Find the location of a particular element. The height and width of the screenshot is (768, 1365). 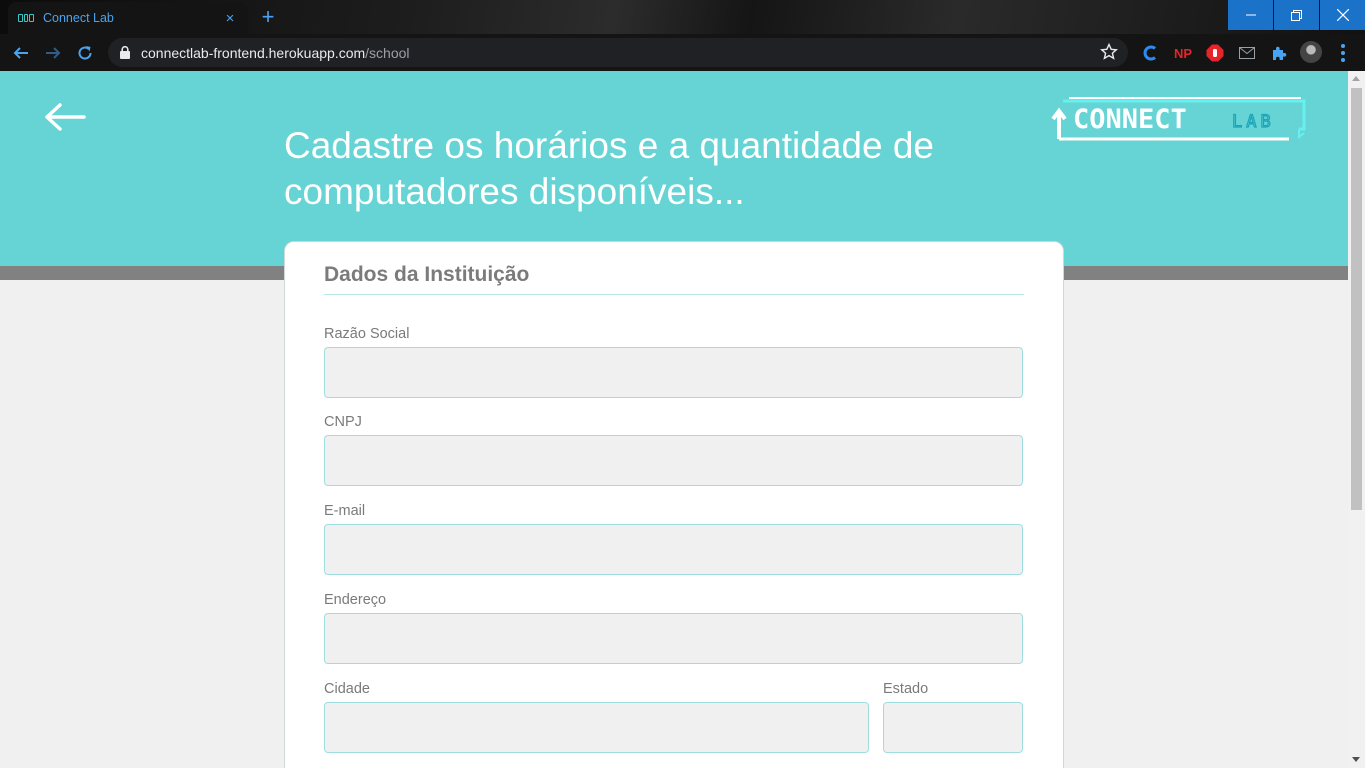

url-path: /school is located at coordinates (387, 53).